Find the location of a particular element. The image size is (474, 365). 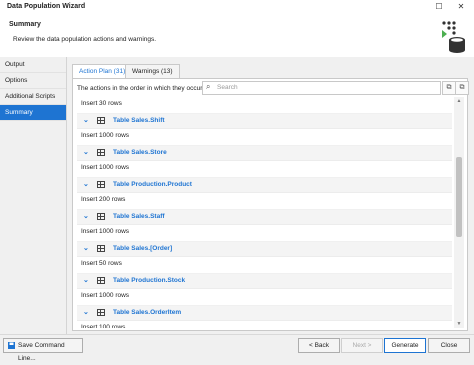

table-group-label: Table Production.Stock is located at coordinates (149, 280).